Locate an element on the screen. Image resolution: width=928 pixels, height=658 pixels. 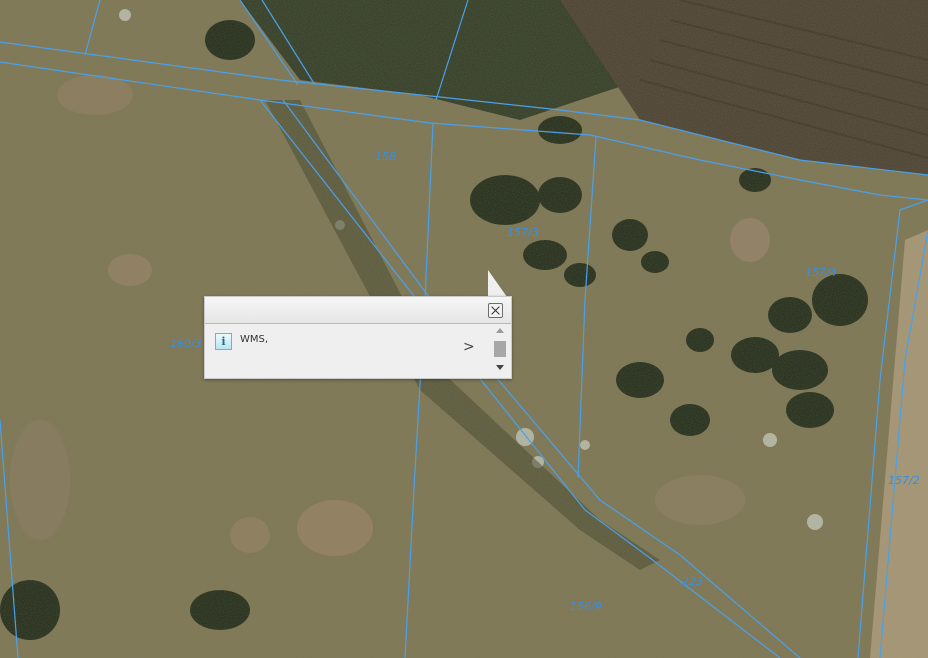
popup-pointer is located at coordinates (497, 283).